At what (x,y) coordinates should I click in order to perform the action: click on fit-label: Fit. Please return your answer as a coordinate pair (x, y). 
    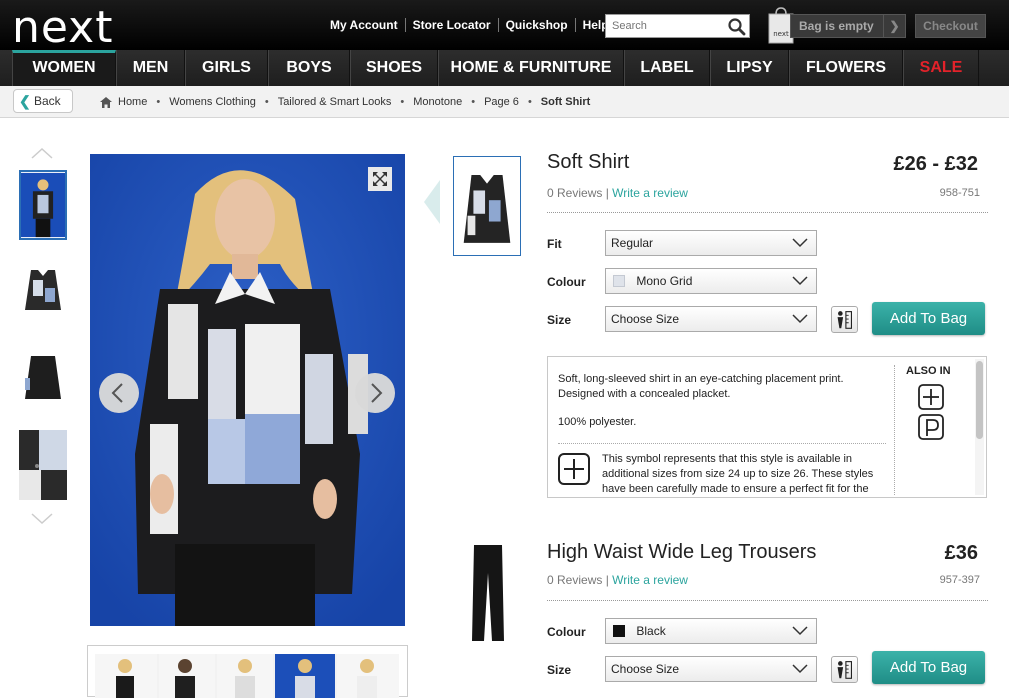
    Looking at the image, I should click on (554, 244).